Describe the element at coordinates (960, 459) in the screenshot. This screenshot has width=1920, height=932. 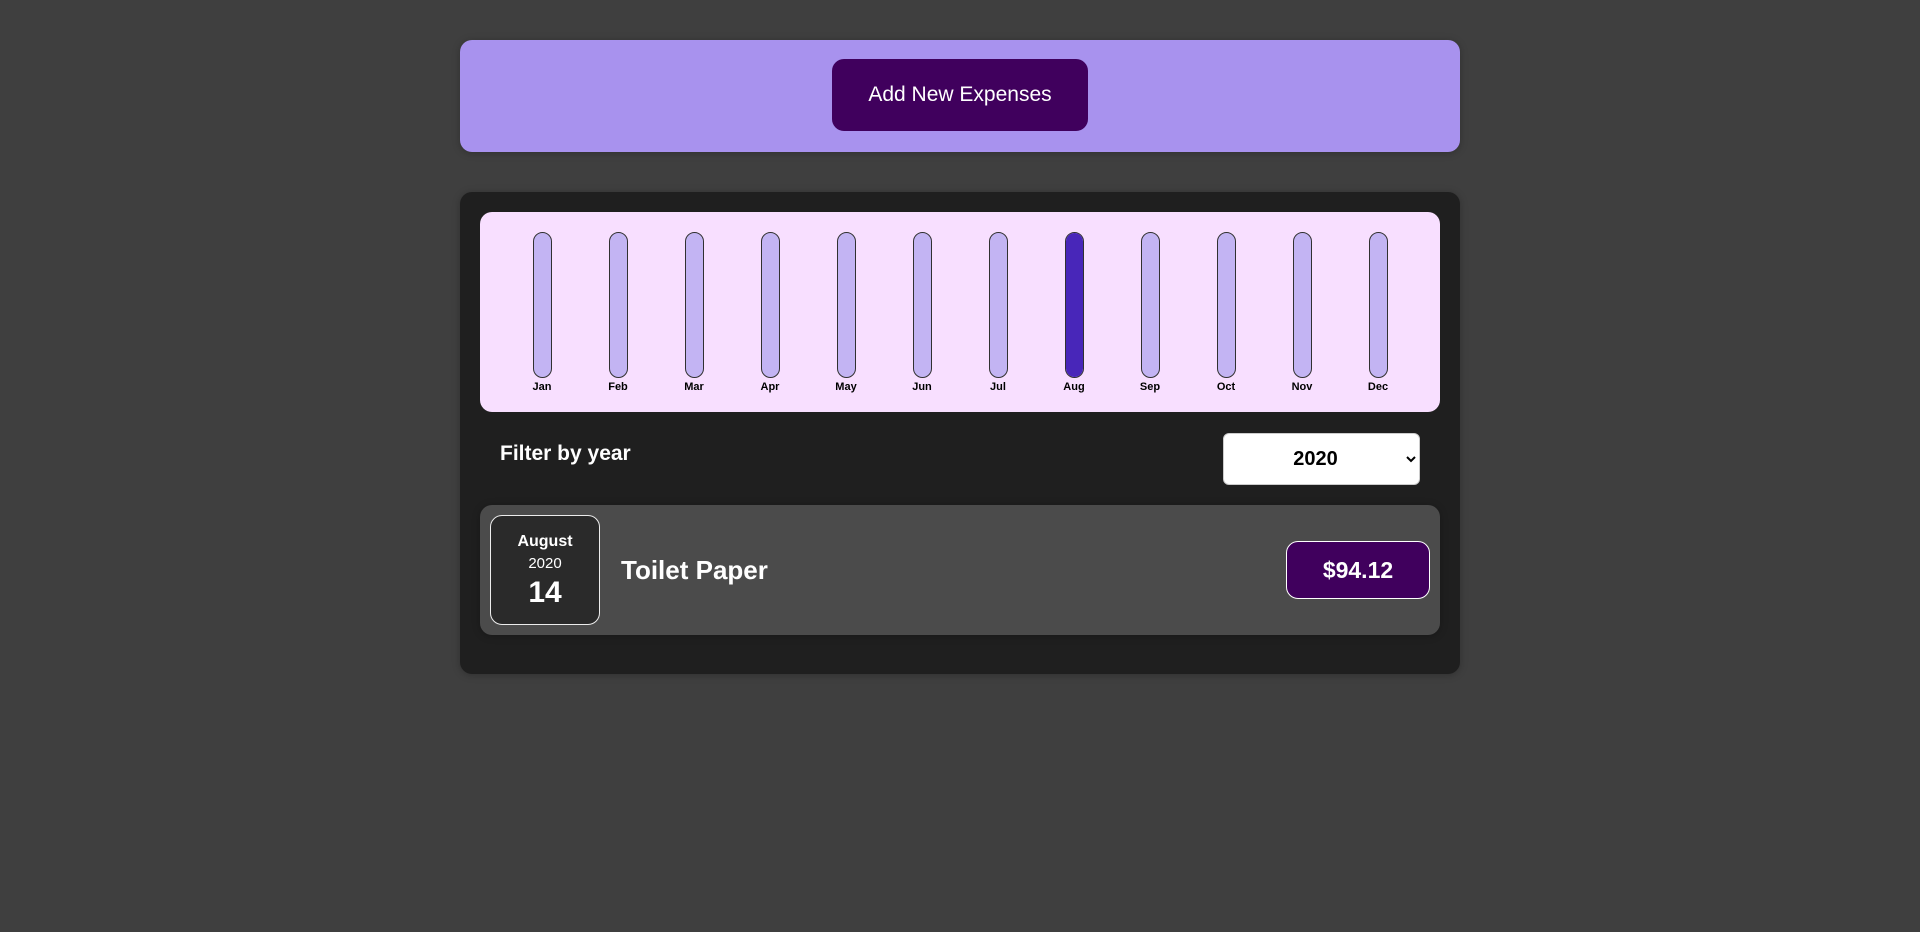
I see `expenses-filter: Filter by year 2020` at that location.